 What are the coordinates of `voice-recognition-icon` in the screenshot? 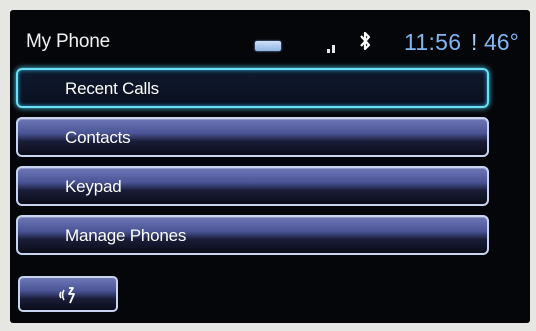 It's located at (67, 295).